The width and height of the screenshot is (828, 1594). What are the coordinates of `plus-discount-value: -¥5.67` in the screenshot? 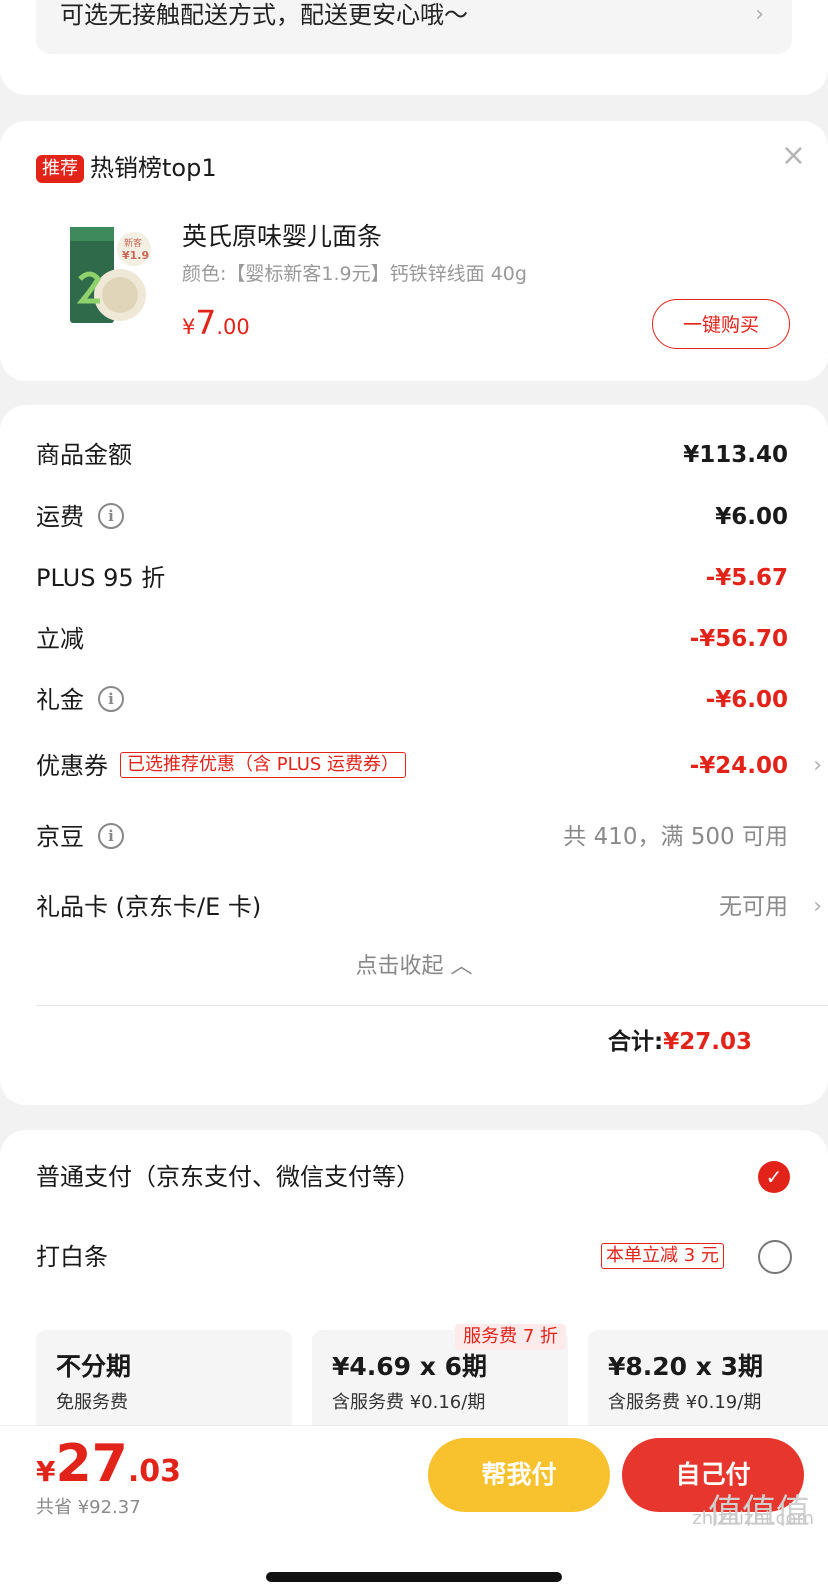 It's located at (746, 578).